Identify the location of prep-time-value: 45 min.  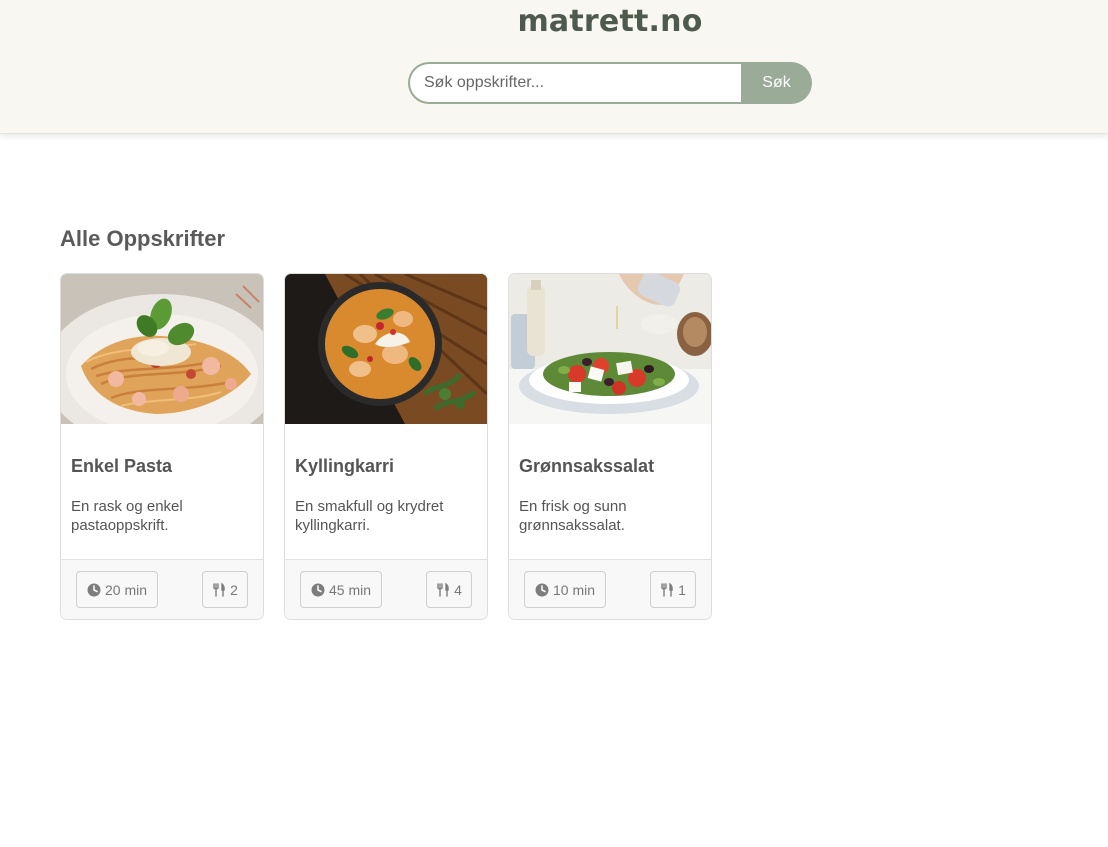
(350, 589).